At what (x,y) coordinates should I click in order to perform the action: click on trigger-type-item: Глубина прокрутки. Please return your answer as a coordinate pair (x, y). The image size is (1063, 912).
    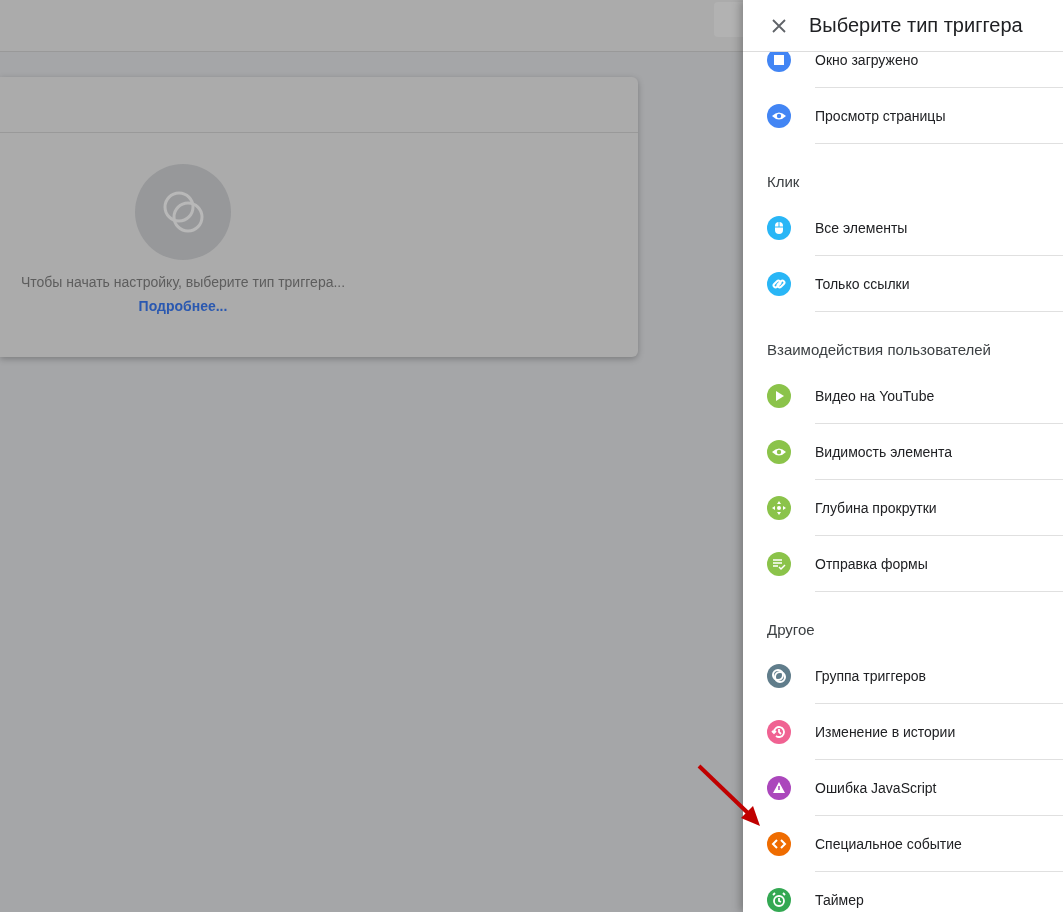
    Looking at the image, I should click on (903, 508).